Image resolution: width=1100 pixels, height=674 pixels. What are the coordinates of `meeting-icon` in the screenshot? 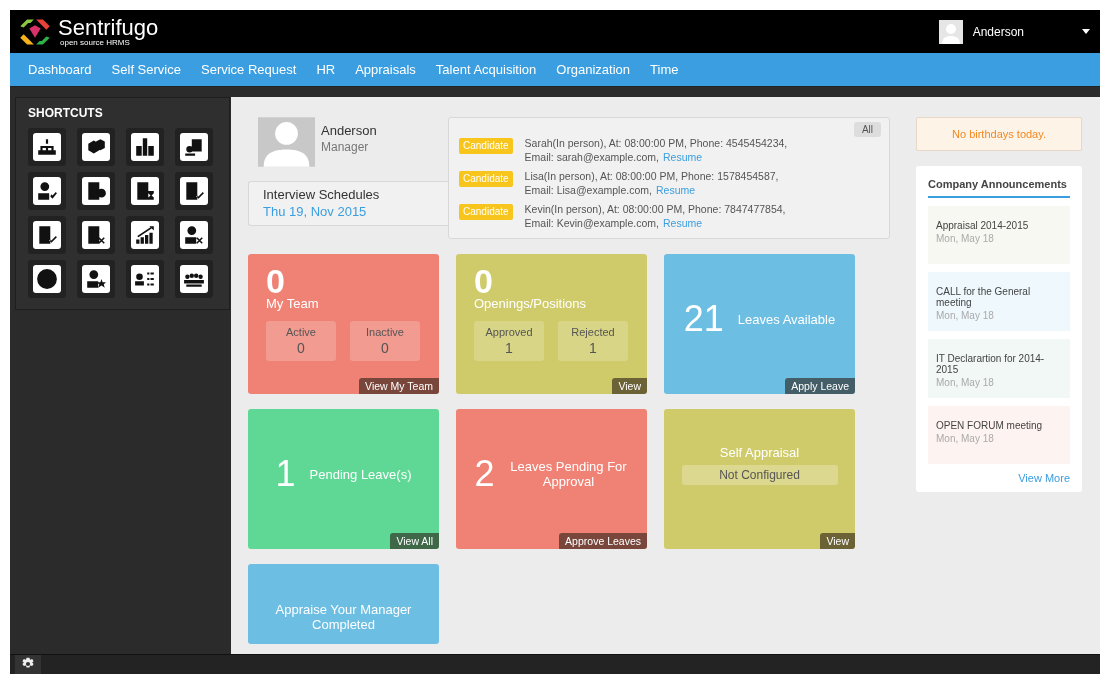 It's located at (194, 279).